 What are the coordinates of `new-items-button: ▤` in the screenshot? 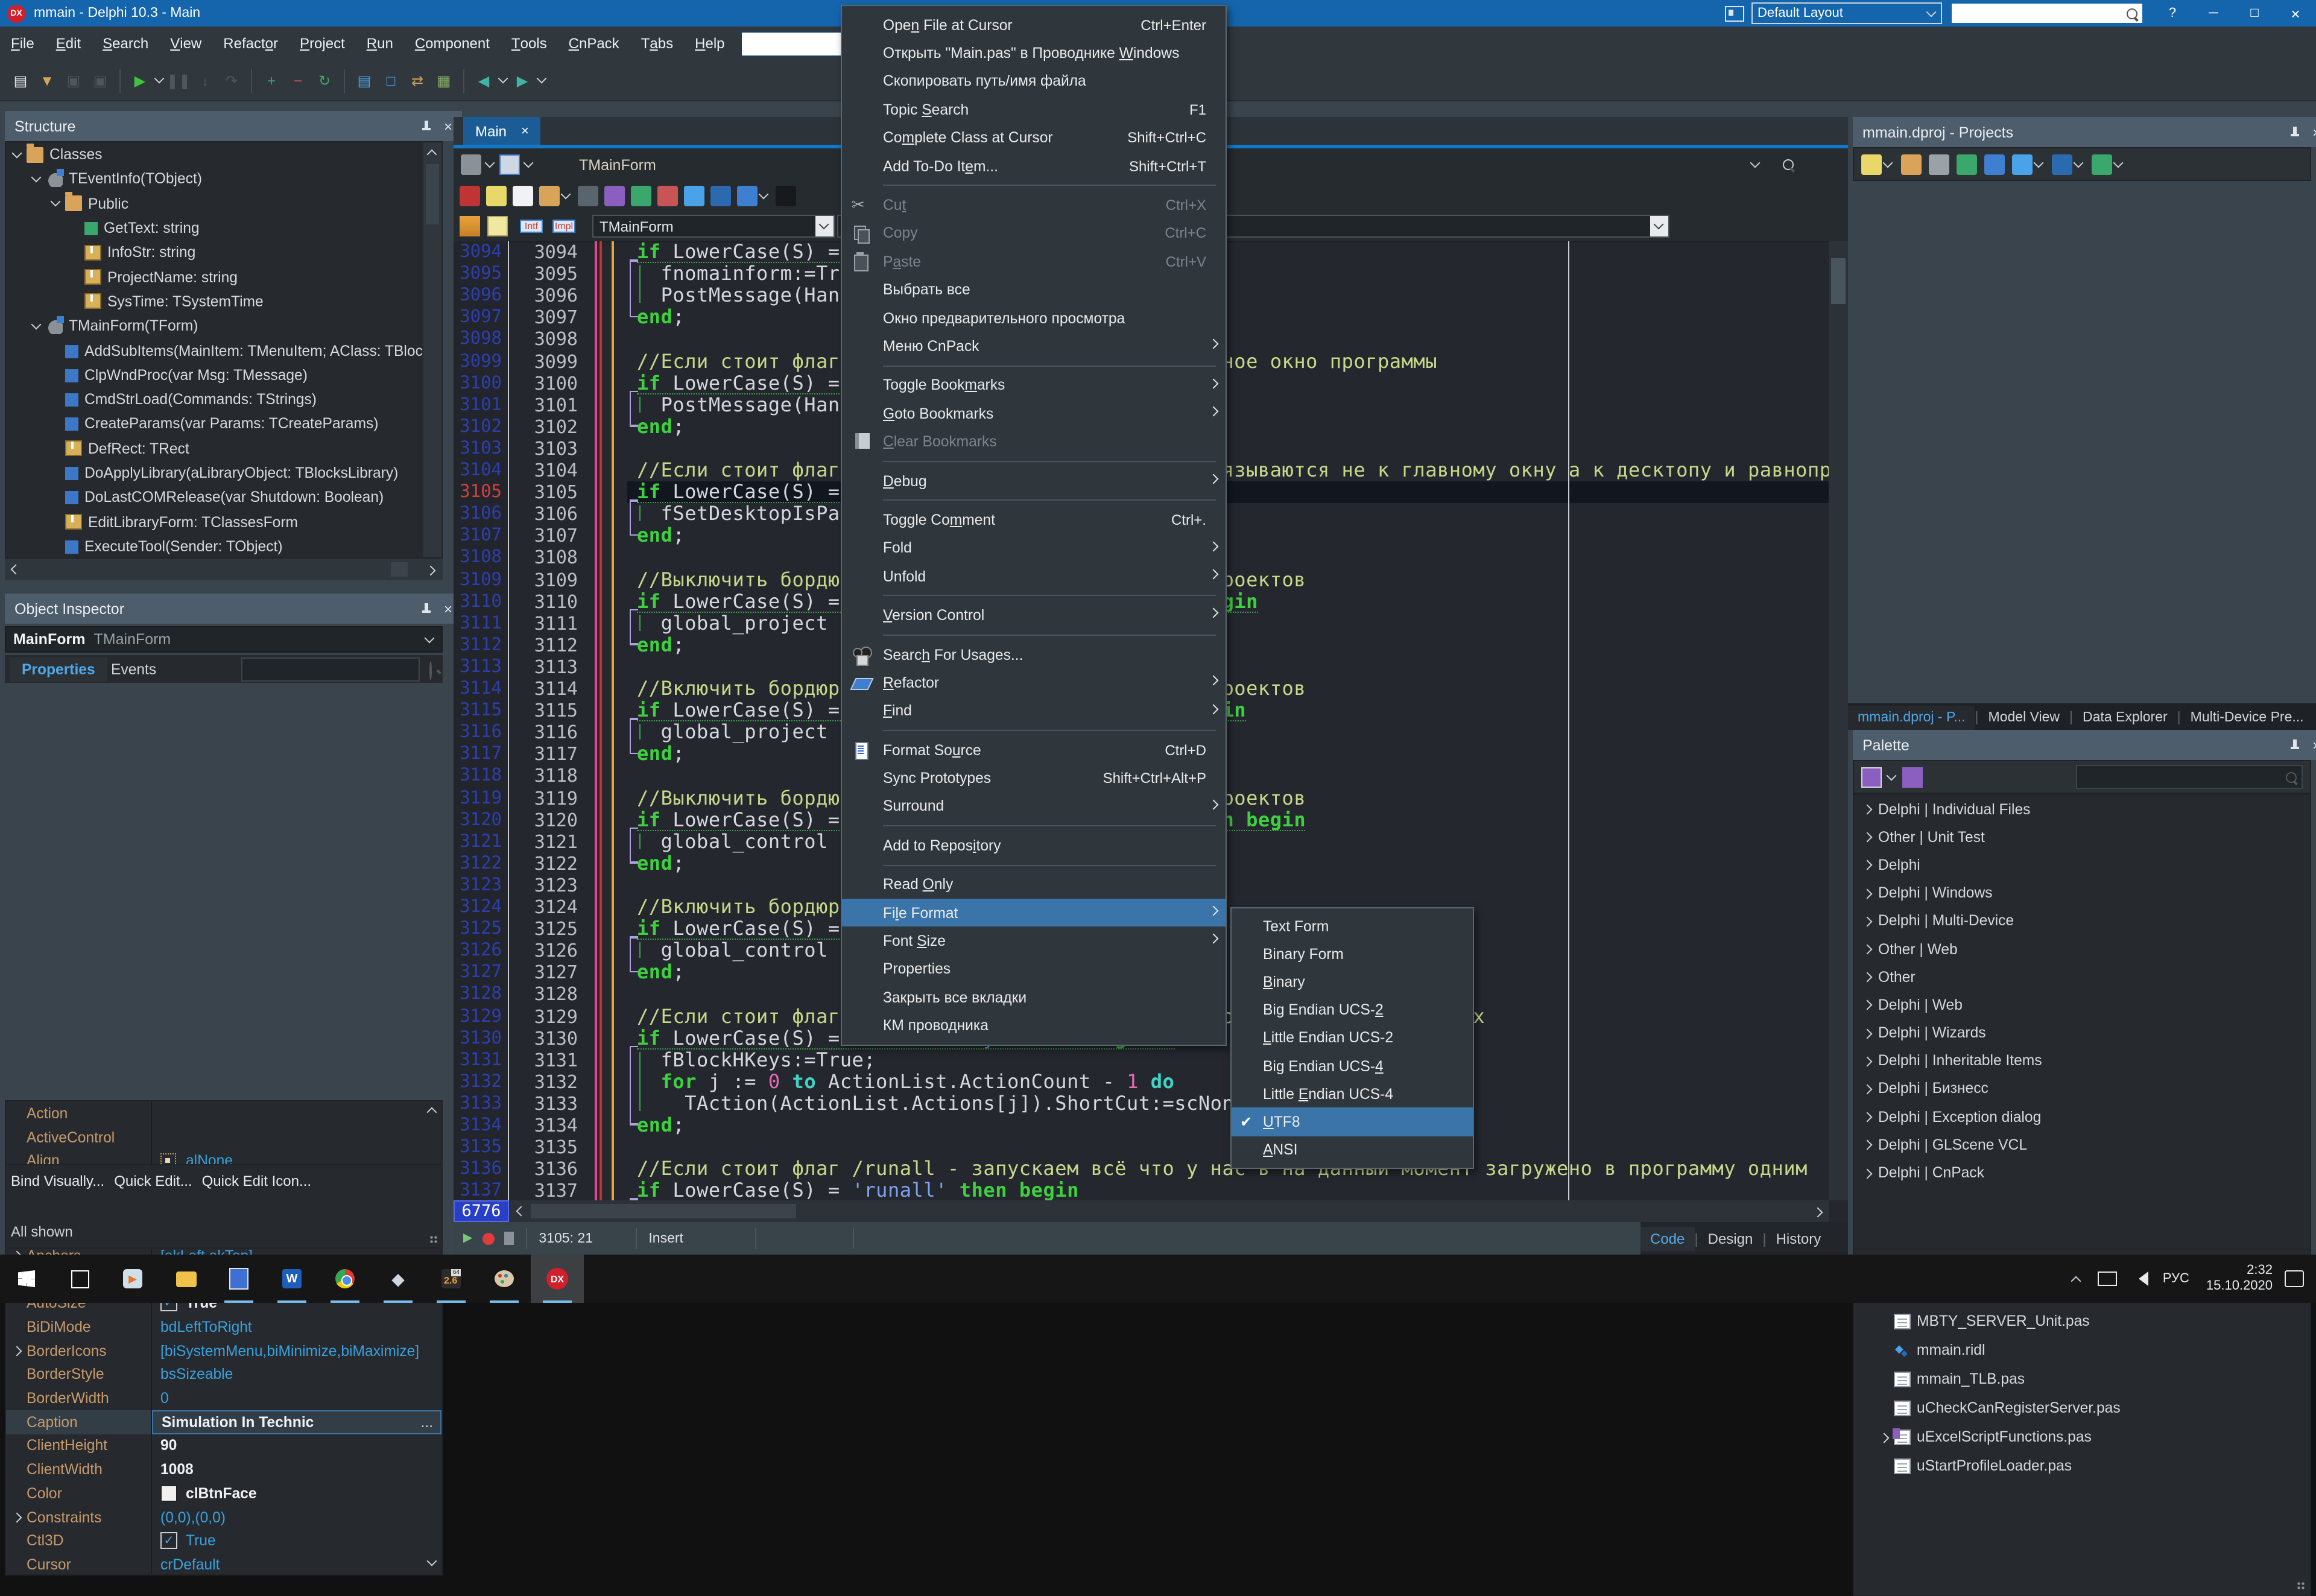 It's located at (20, 80).